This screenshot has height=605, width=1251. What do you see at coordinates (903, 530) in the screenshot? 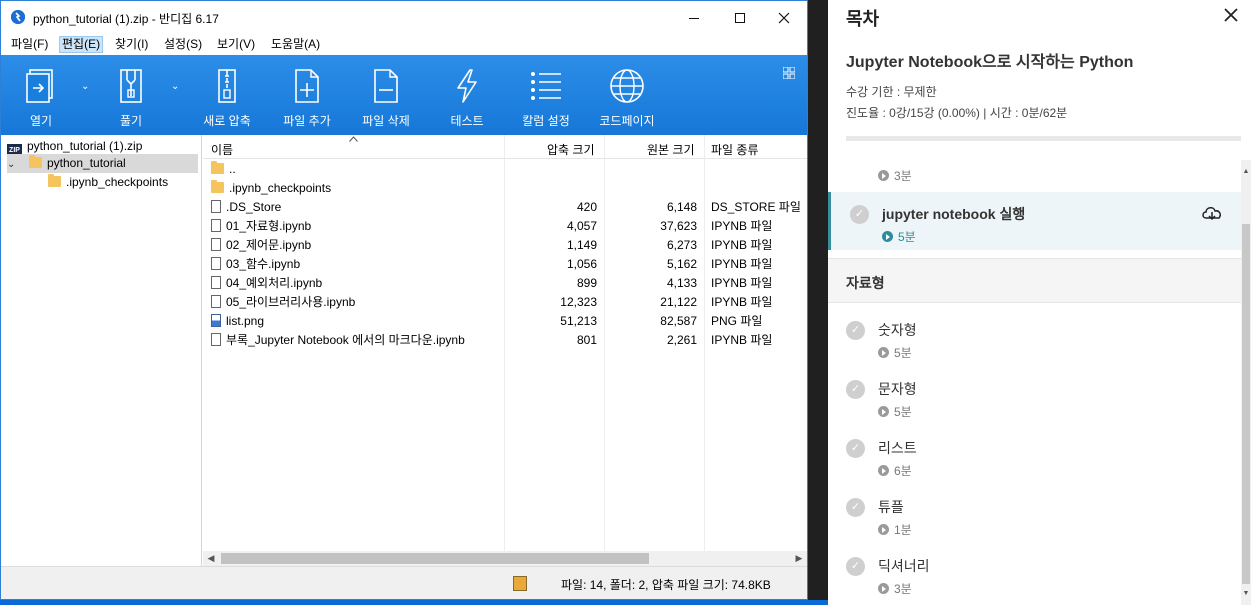
I see `duration-text: 1분` at bounding box center [903, 530].